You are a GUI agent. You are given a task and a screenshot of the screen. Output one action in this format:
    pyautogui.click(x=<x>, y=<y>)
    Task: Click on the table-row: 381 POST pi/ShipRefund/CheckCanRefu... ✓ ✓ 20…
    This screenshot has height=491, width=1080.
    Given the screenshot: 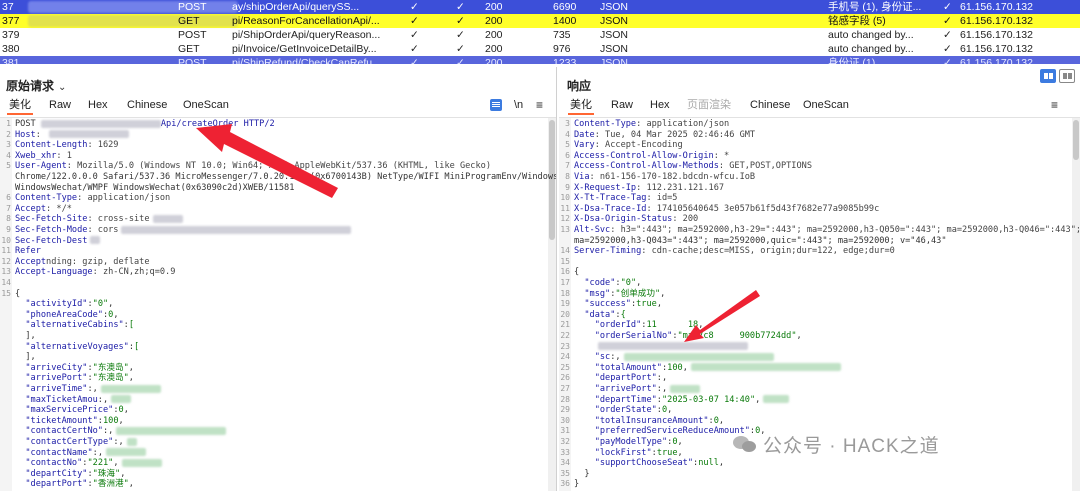 What is the action you would take?
    pyautogui.click(x=540, y=60)
    